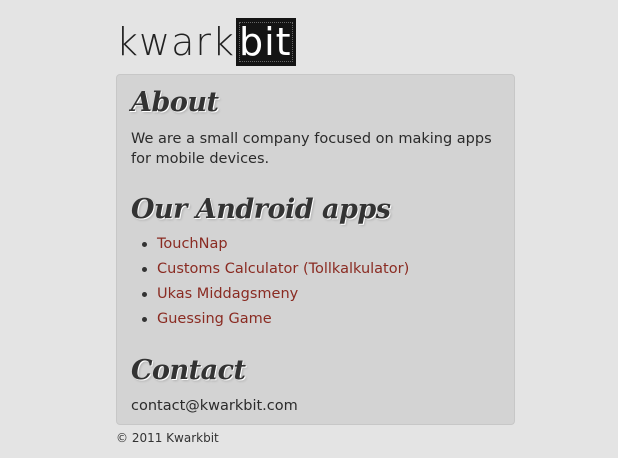 The height and width of the screenshot is (458, 618). I want to click on contact-email: contact@kwarkbit.com, so click(316, 406).